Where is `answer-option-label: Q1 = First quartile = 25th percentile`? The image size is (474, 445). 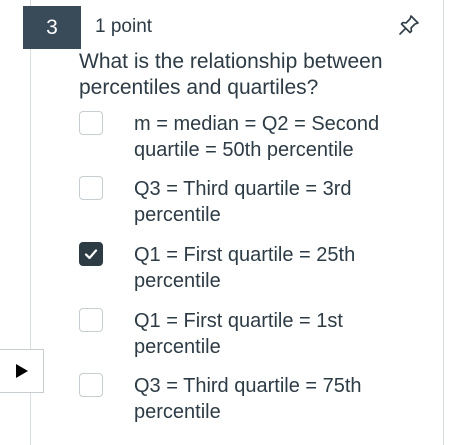
answer-option-label: Q1 = First quartile = 25th percentile is located at coordinates (245, 268).